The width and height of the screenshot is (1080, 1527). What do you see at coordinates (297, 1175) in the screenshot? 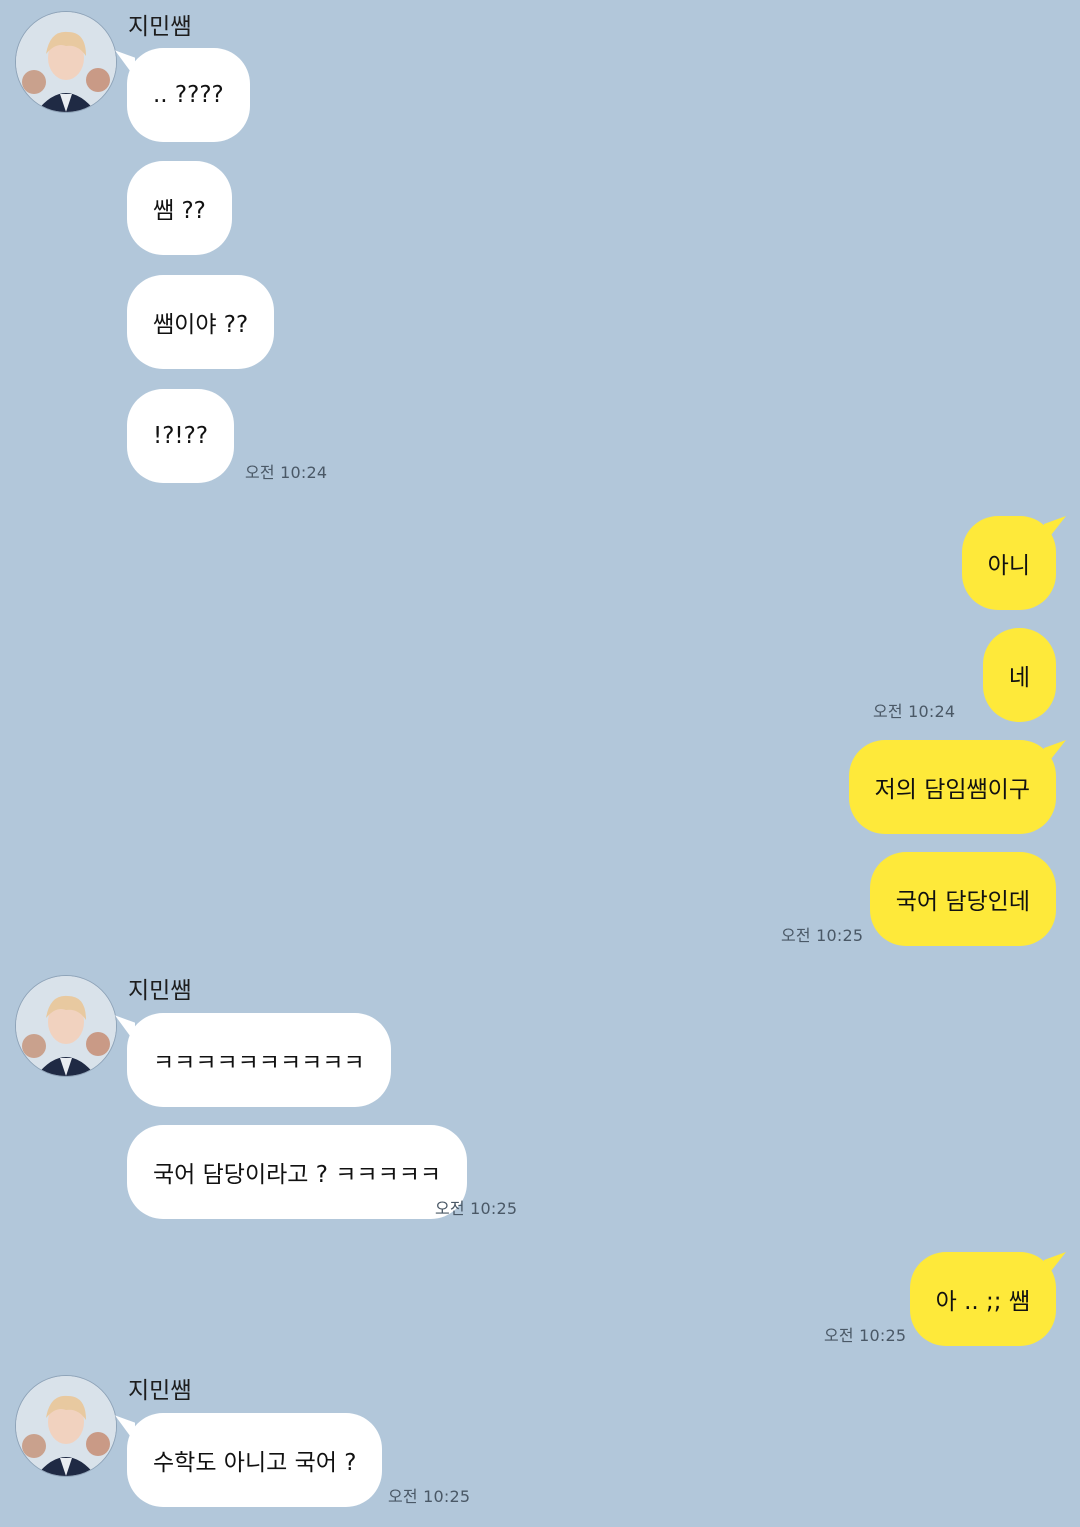
I see `message-text: 국어 담당이라고 ? ㅋㅋㅋㅋㅋ` at bounding box center [297, 1175].